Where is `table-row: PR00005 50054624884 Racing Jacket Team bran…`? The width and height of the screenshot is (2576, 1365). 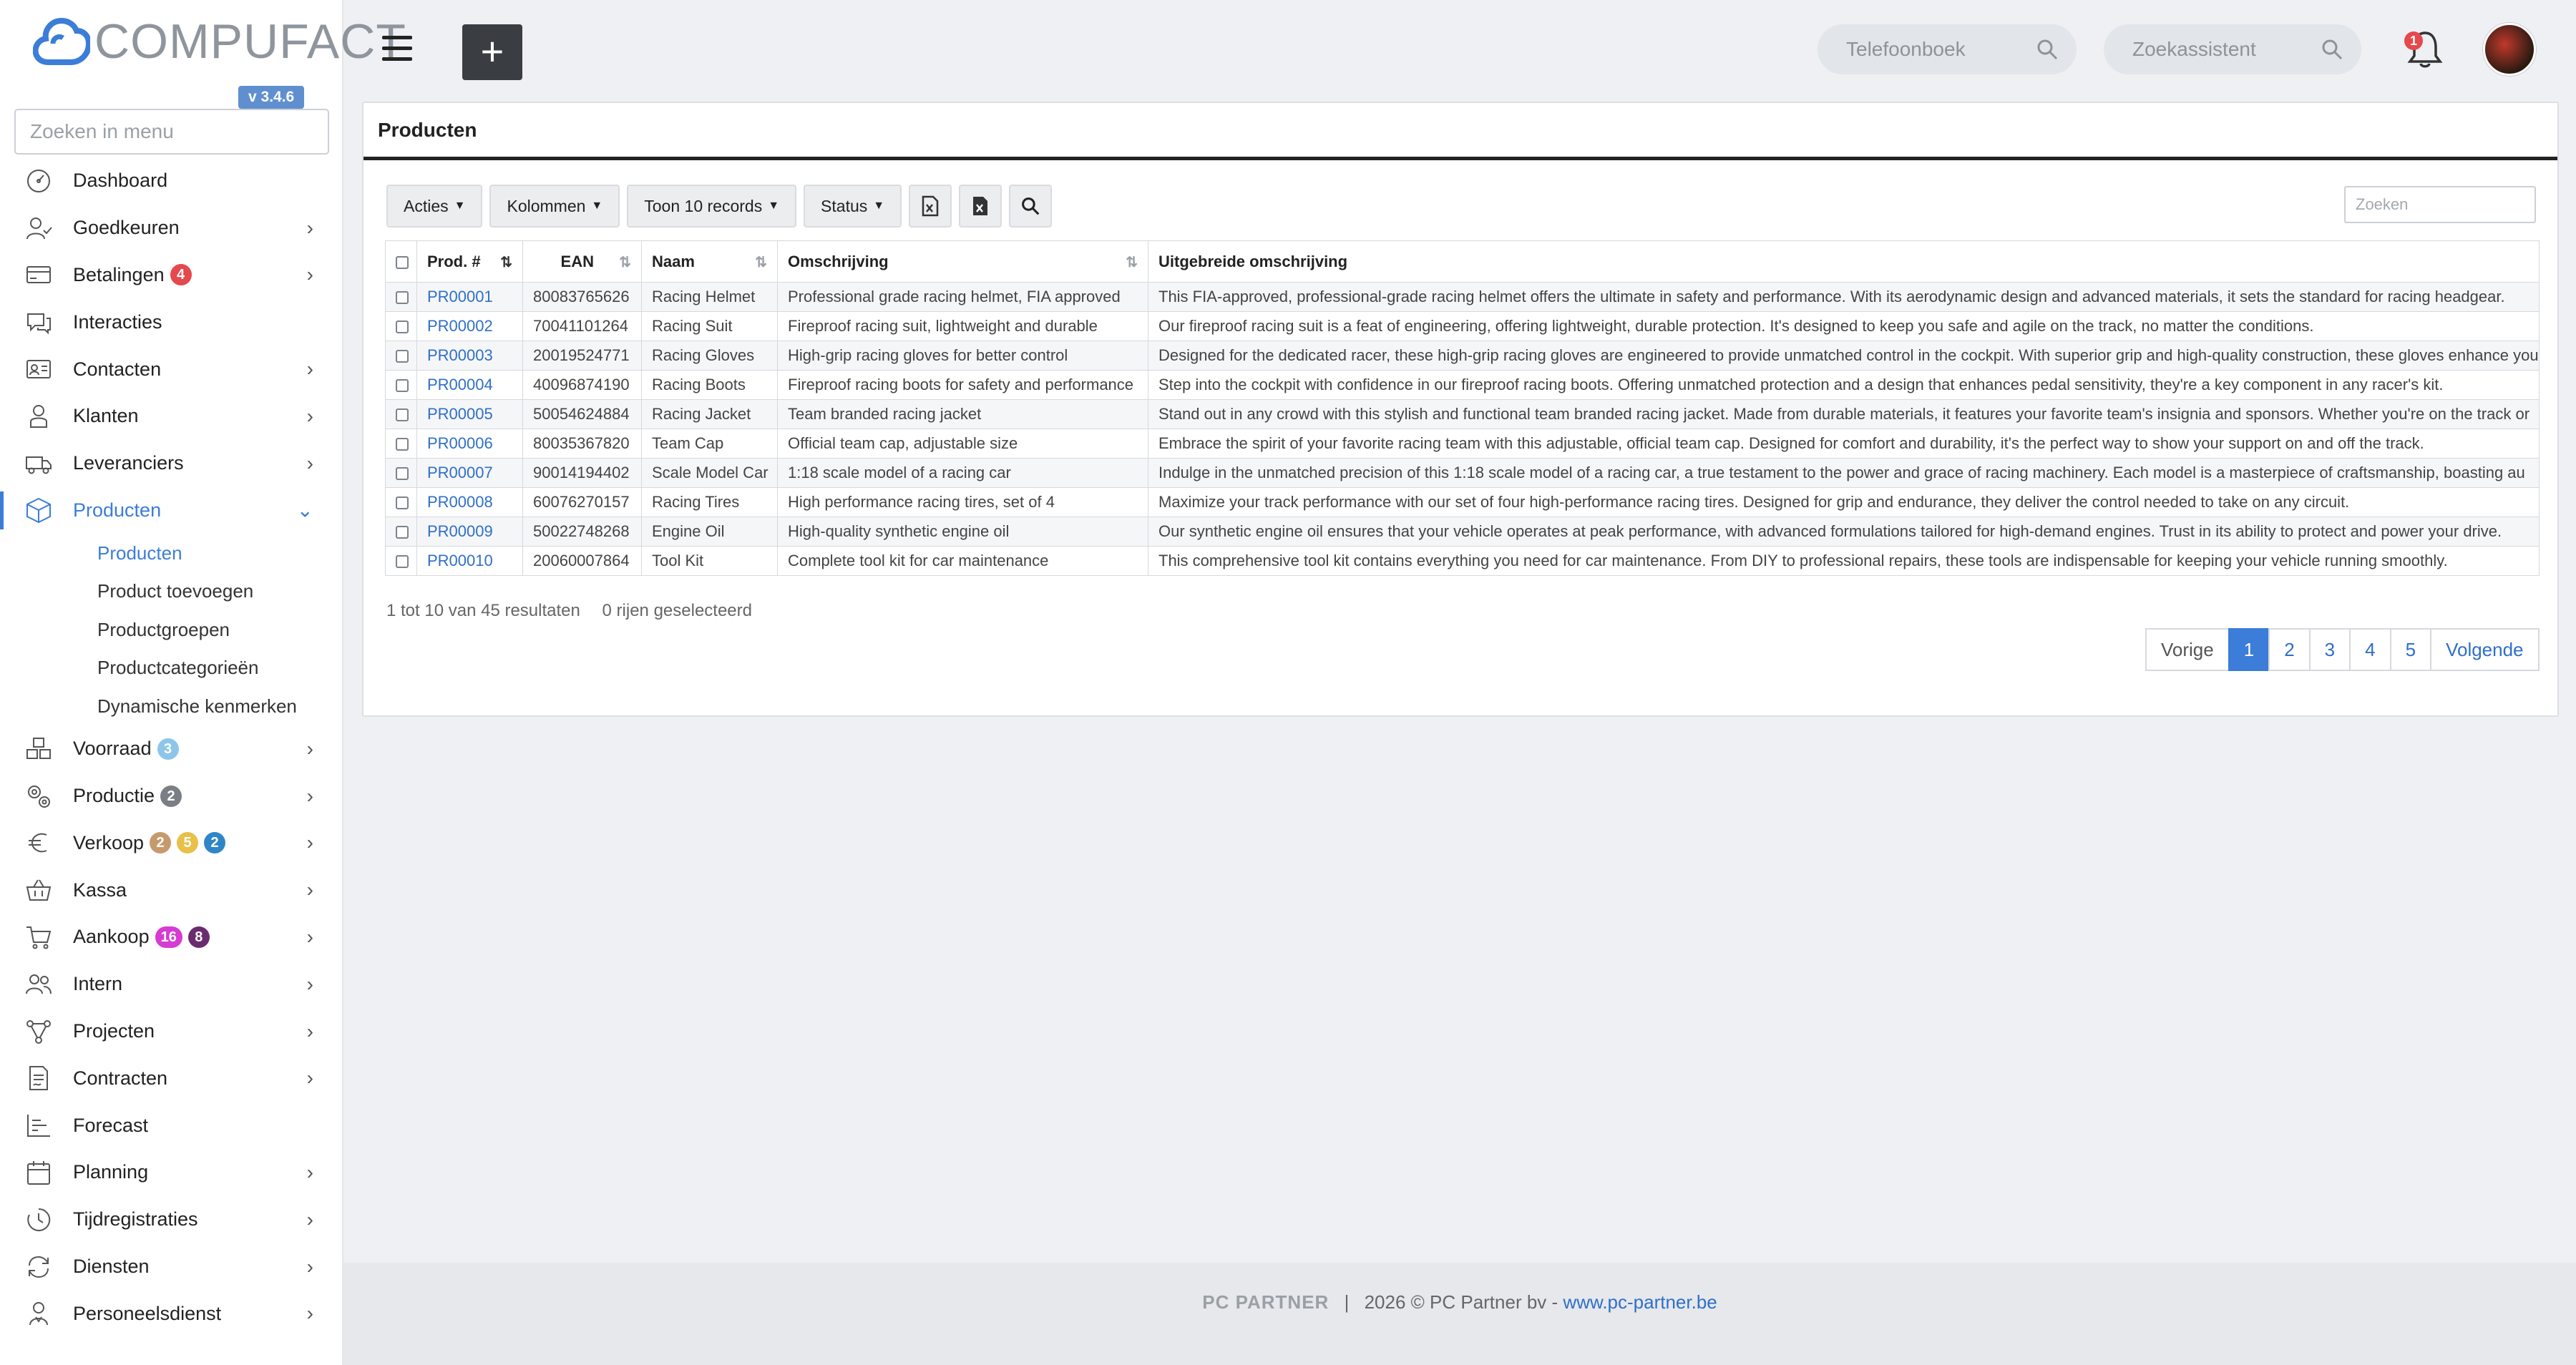
table-row: PR00005 50054624884 Racing Jacket Team bran… is located at coordinates (1462, 414).